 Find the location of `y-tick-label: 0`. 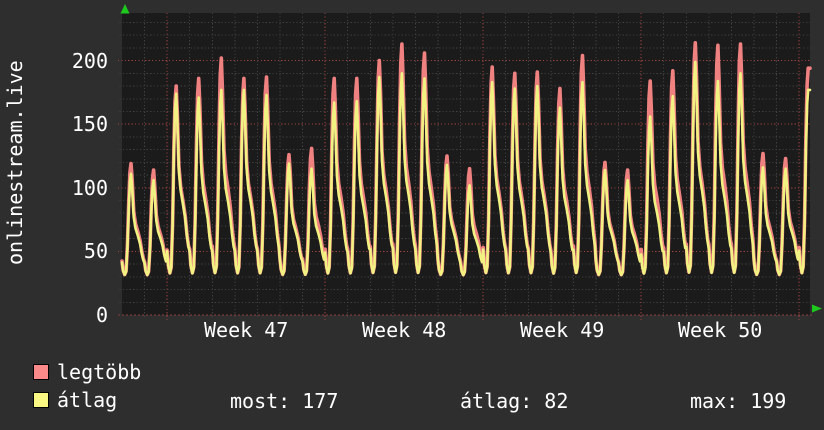

y-tick-label: 0 is located at coordinates (101, 315).